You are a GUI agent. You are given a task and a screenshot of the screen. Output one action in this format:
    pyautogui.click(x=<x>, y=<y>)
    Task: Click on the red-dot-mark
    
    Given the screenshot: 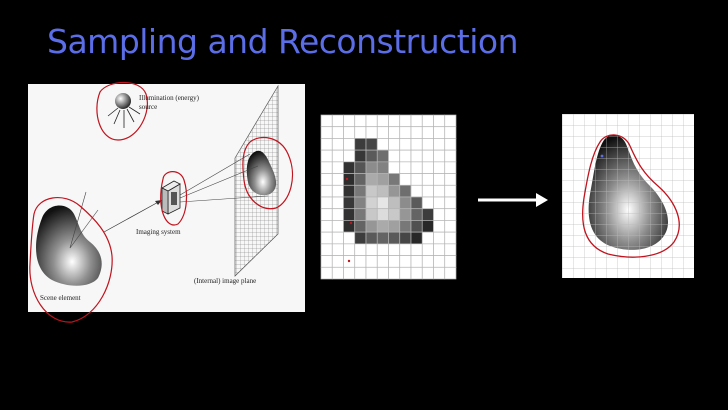 What is the action you would take?
    pyautogui.click(x=347, y=179)
    